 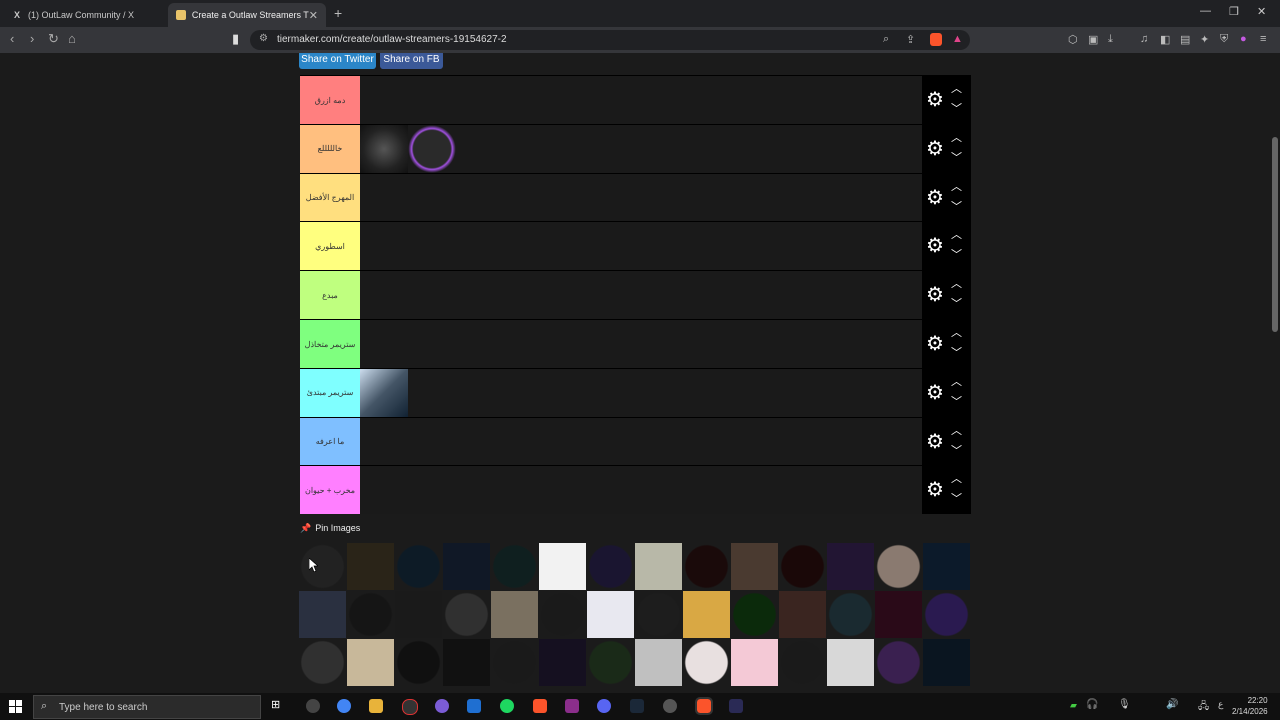 What do you see at coordinates (1275, 234) in the screenshot?
I see `scrollbar-thumb` at bounding box center [1275, 234].